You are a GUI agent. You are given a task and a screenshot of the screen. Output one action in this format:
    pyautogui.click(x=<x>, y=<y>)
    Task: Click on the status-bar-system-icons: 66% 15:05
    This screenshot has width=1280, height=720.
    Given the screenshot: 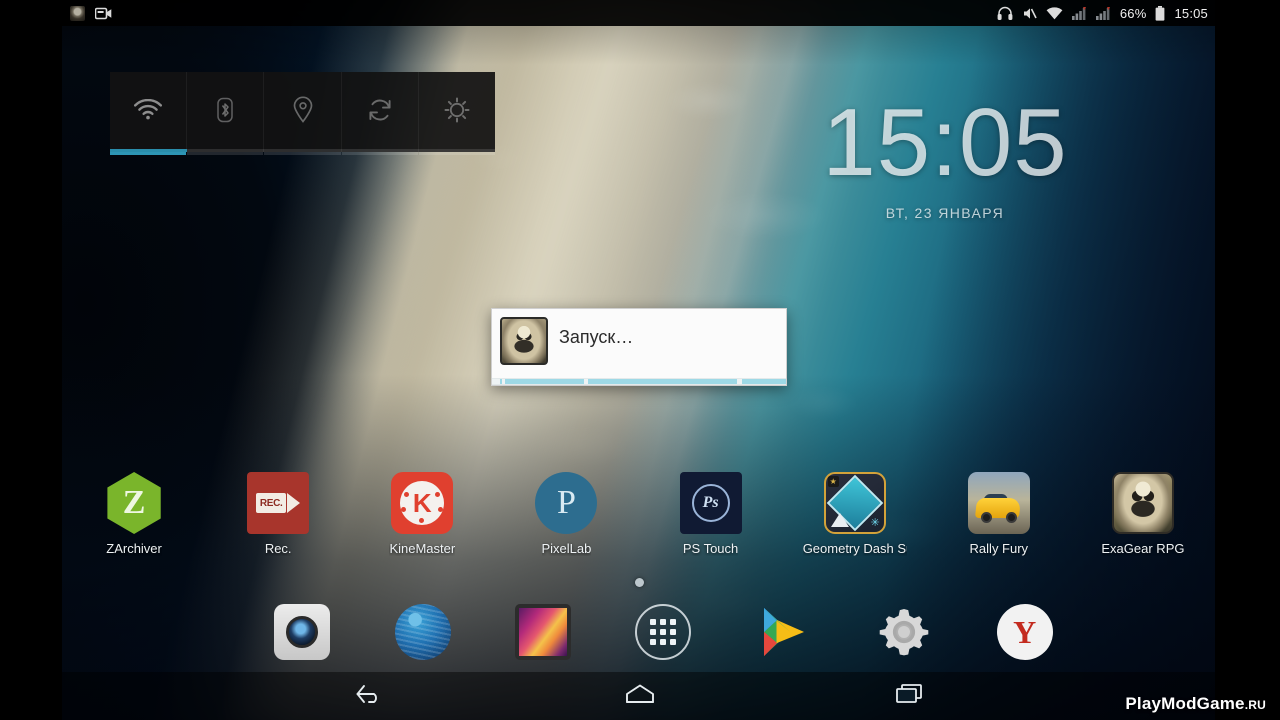 What is the action you would take?
    pyautogui.click(x=1102, y=13)
    